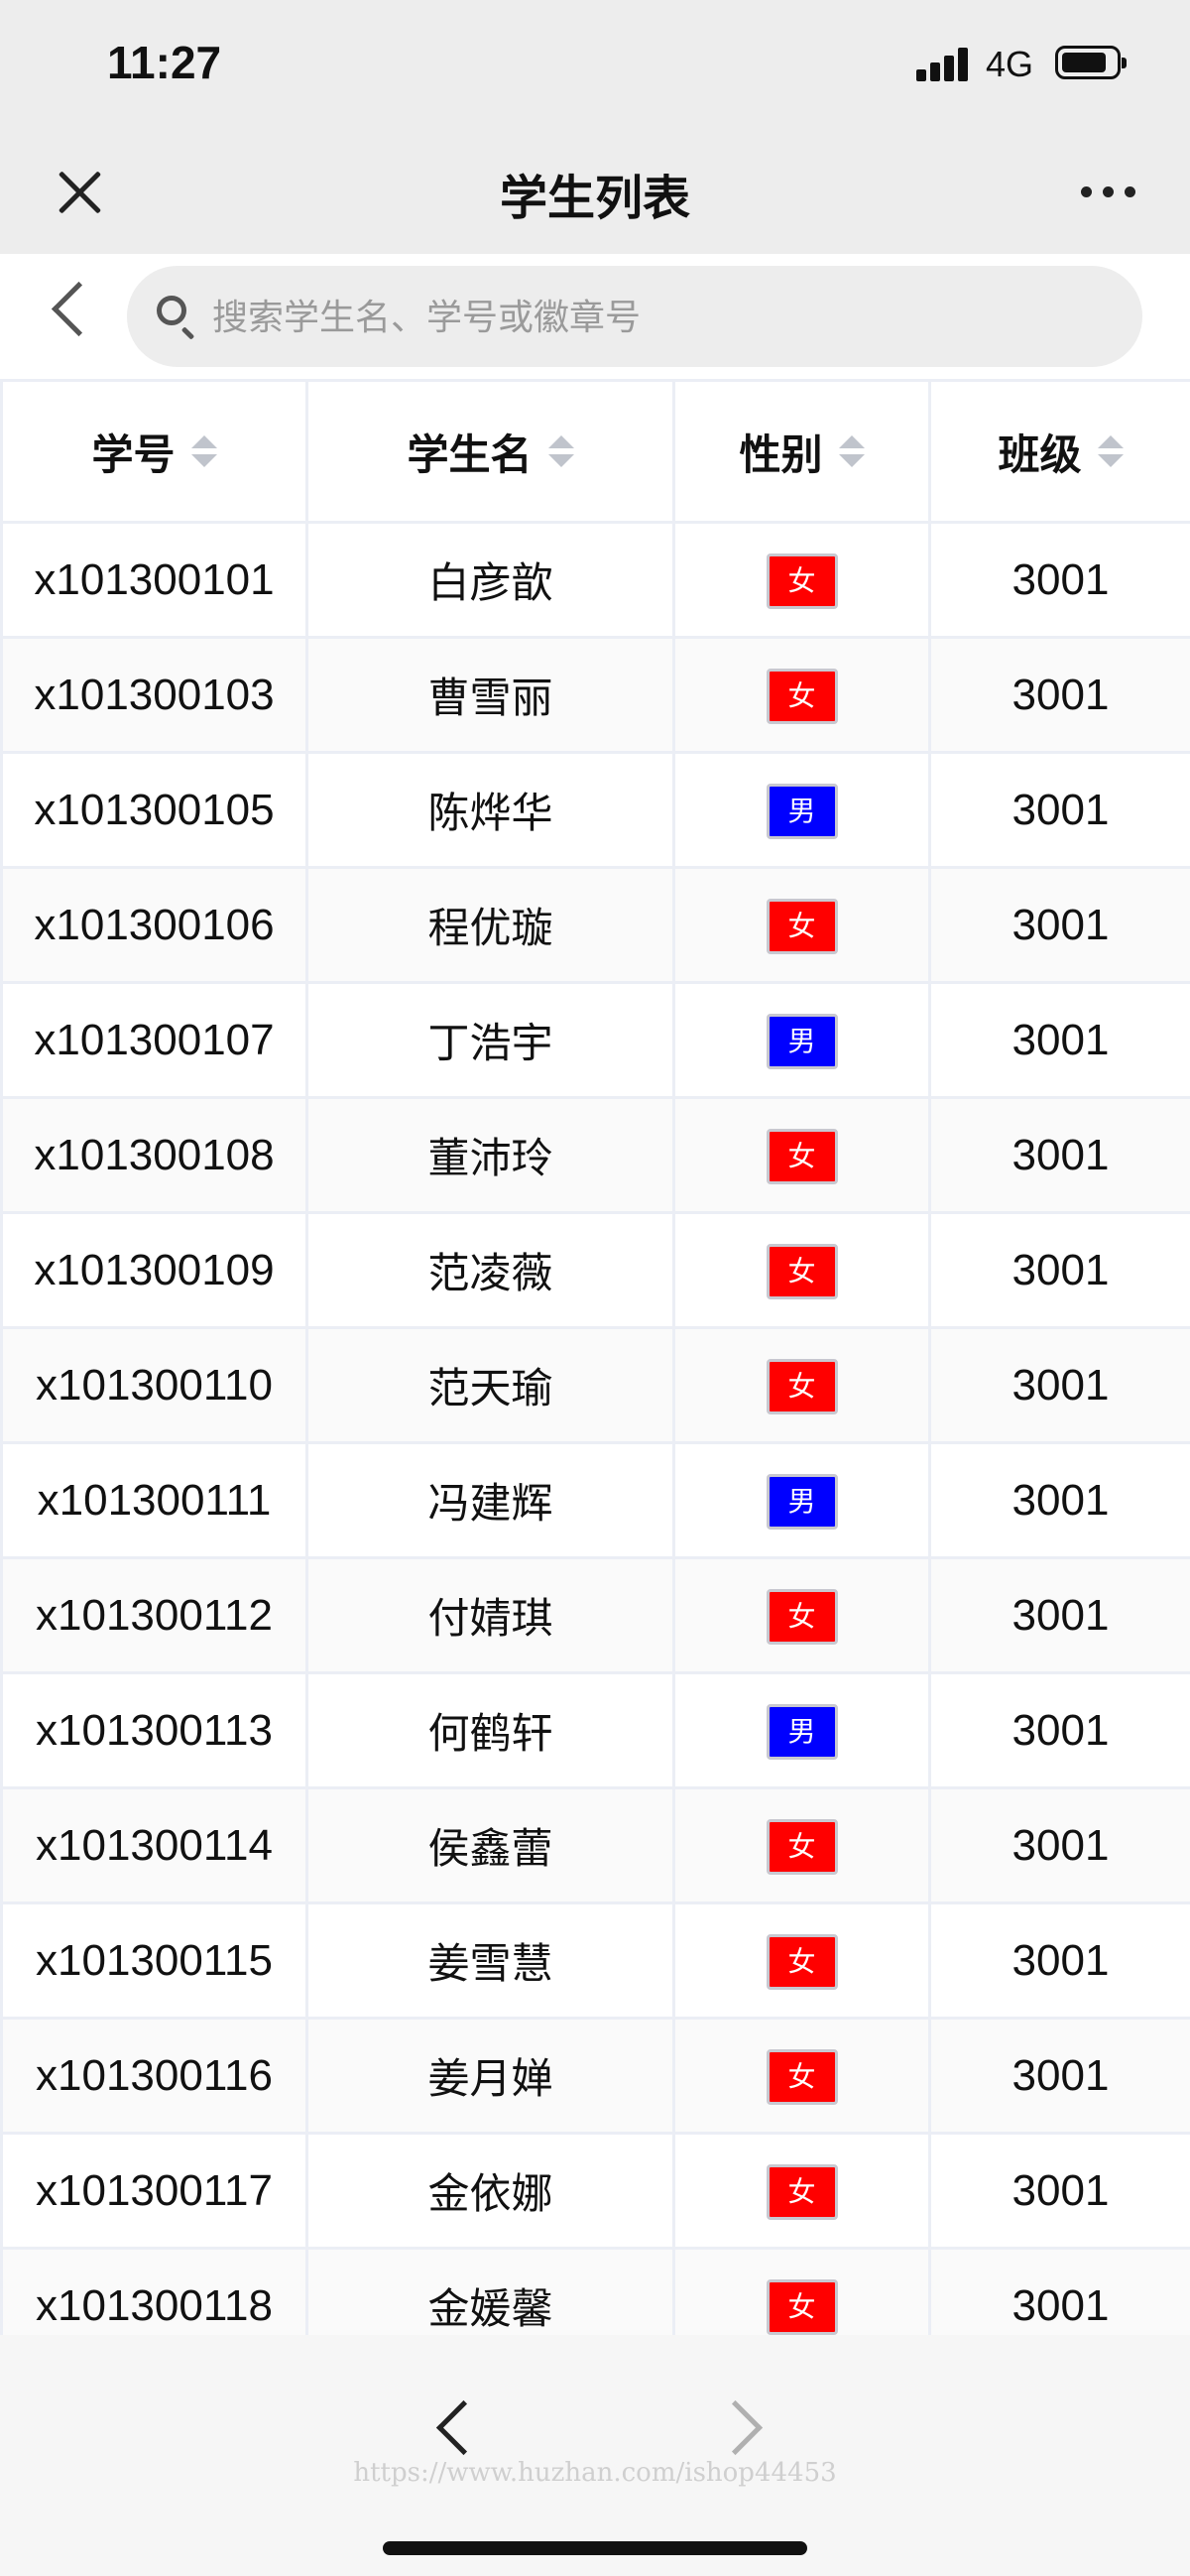  What do you see at coordinates (463, 2427) in the screenshot?
I see `browser-back-icon` at bounding box center [463, 2427].